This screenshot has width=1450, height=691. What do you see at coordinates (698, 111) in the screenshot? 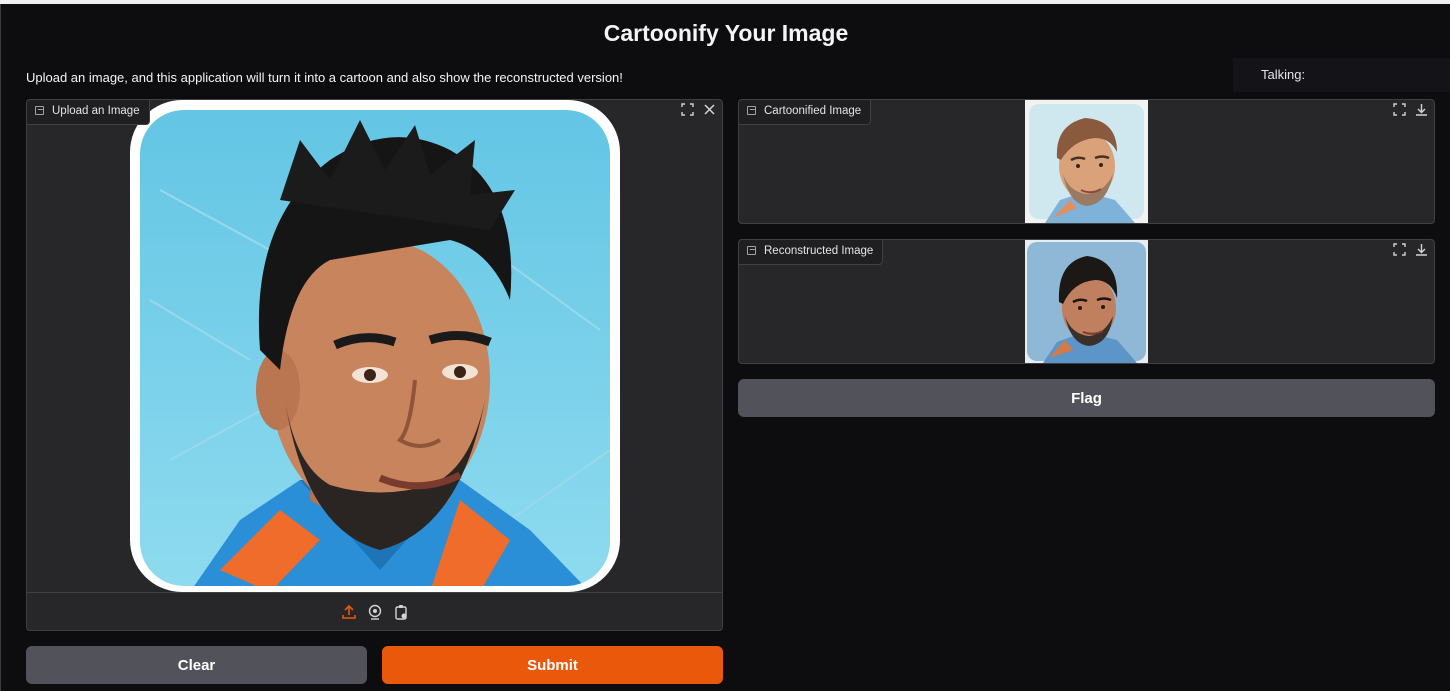
I see `upload-panel-tools` at bounding box center [698, 111].